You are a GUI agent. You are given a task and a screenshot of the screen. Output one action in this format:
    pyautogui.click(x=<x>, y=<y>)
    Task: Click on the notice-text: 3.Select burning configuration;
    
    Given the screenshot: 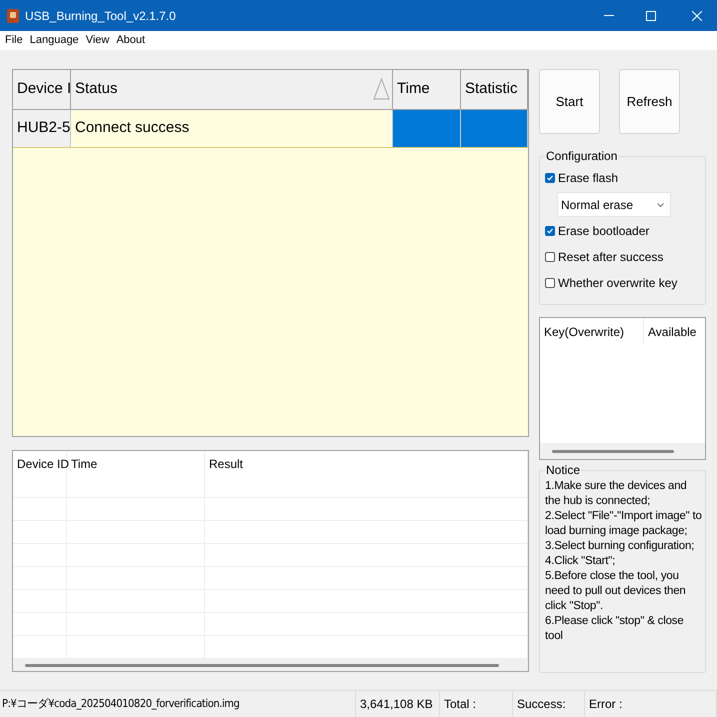 What is the action you would take?
    pyautogui.click(x=620, y=546)
    